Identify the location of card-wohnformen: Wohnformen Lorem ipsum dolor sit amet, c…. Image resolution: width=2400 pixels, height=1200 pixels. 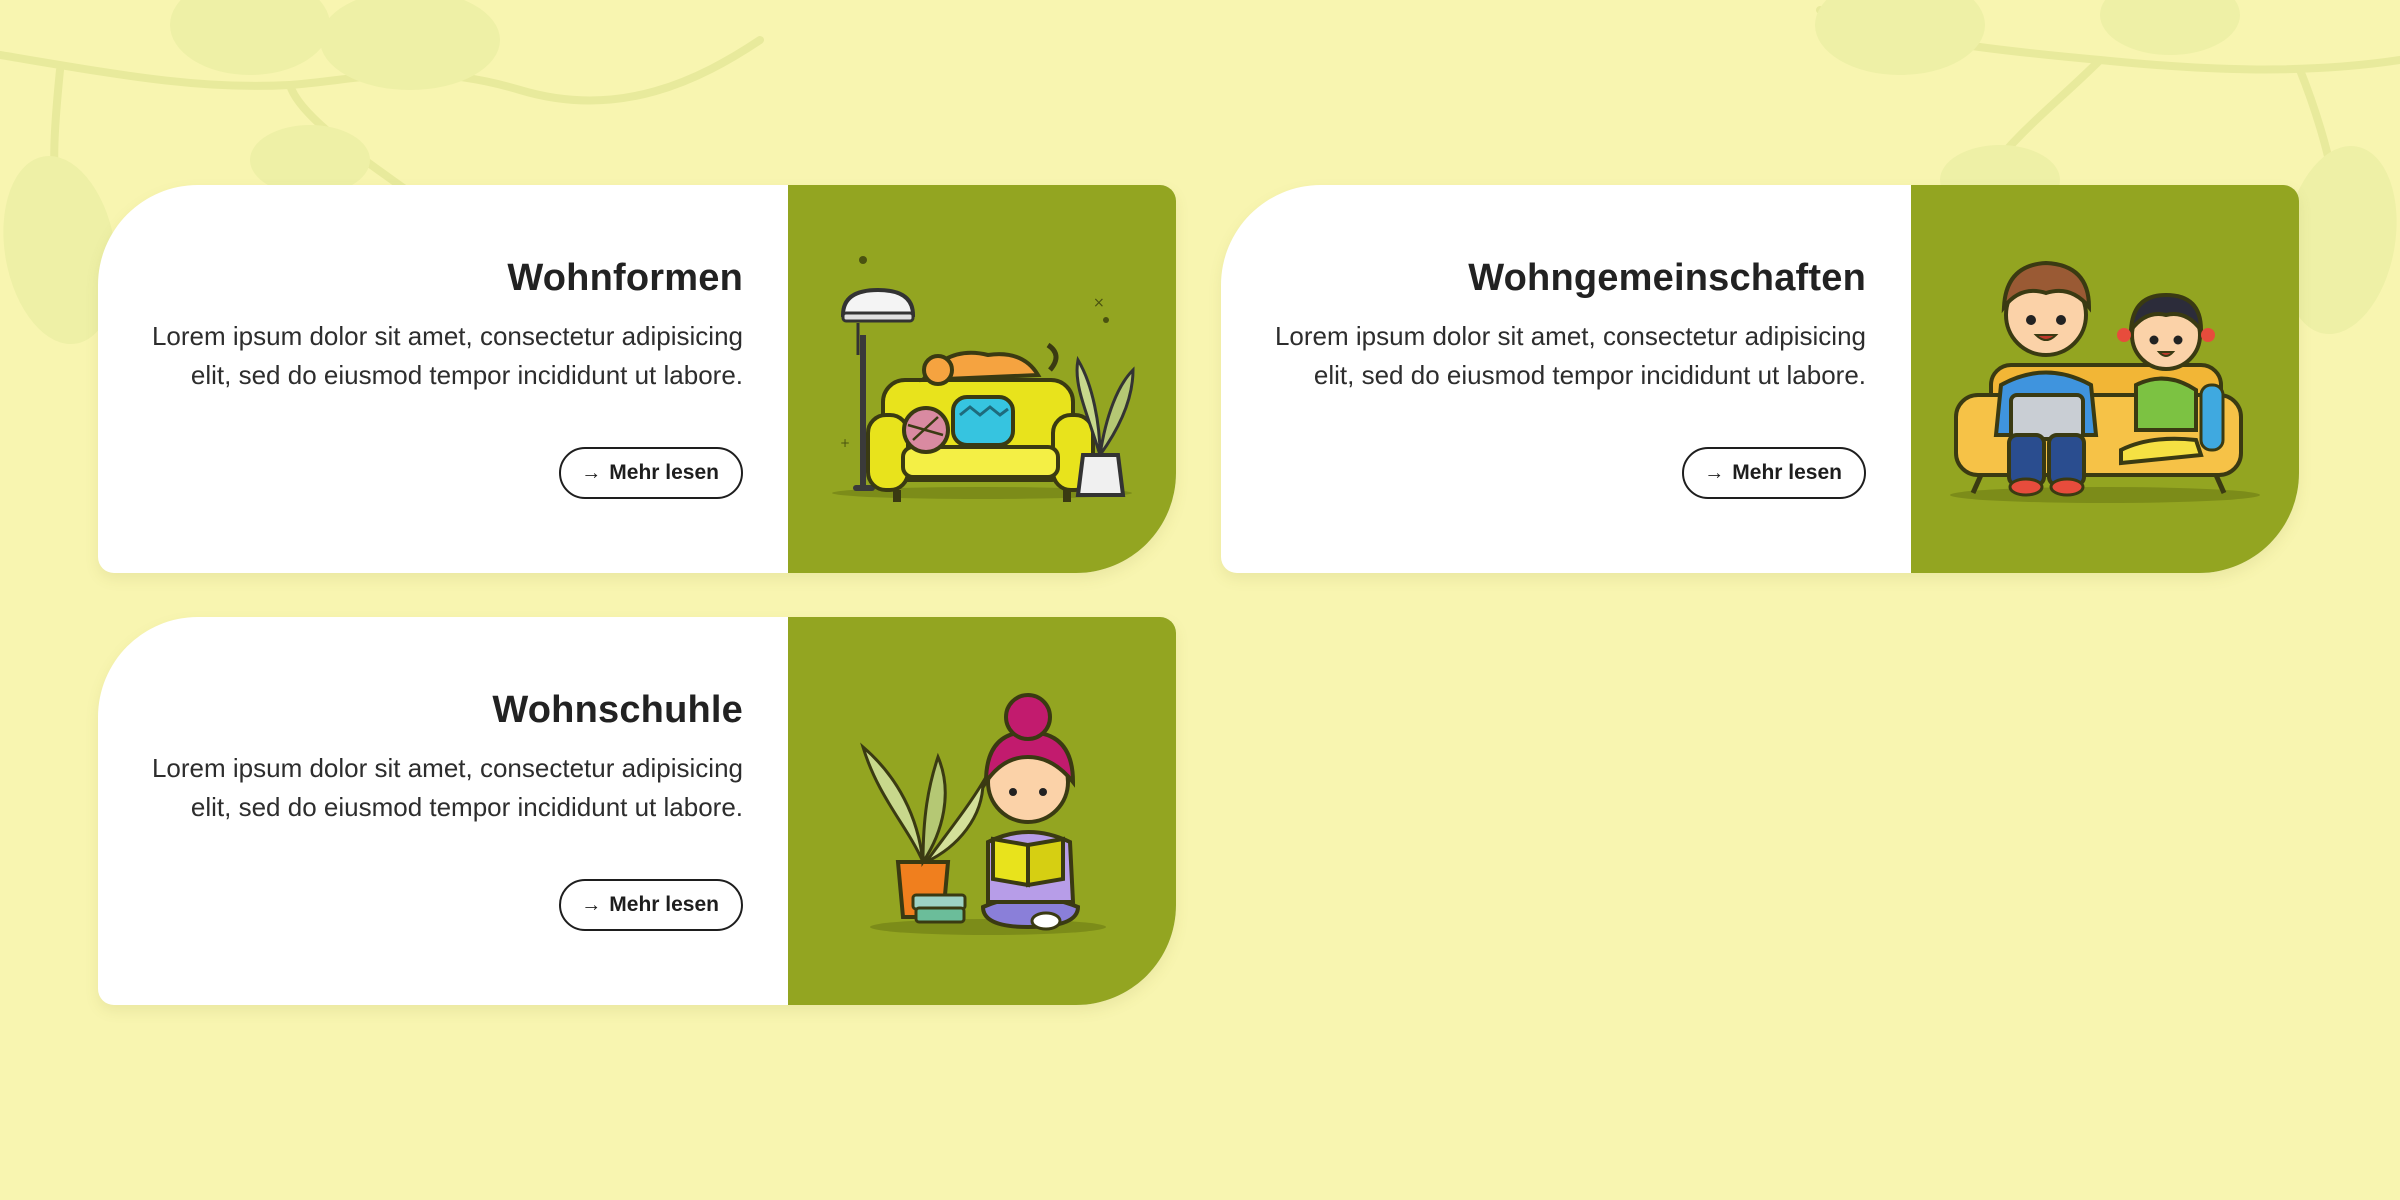
(637, 379).